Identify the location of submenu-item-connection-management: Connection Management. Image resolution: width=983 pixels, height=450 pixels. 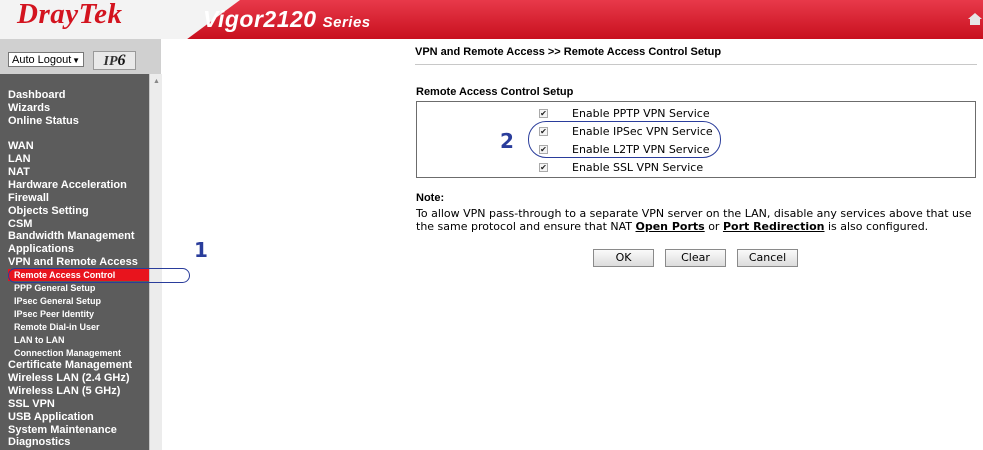
(67, 353).